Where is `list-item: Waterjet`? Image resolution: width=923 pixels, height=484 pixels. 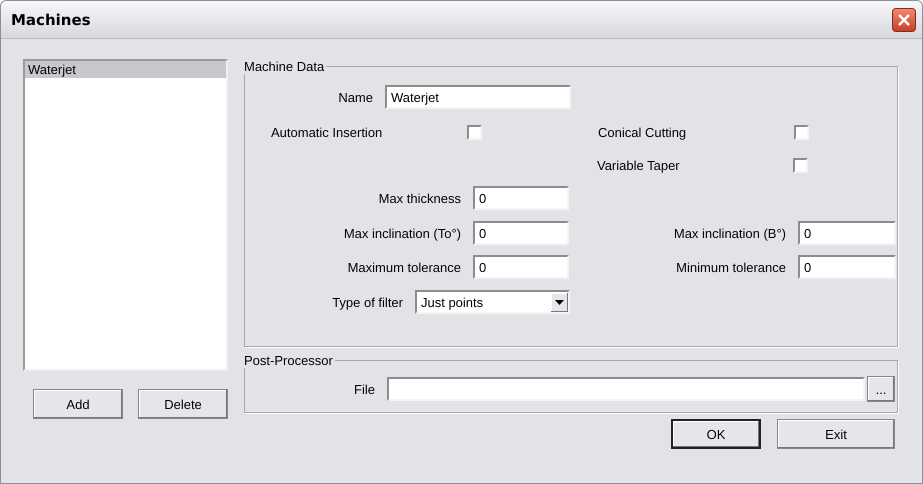
list-item: Waterjet is located at coordinates (125, 69).